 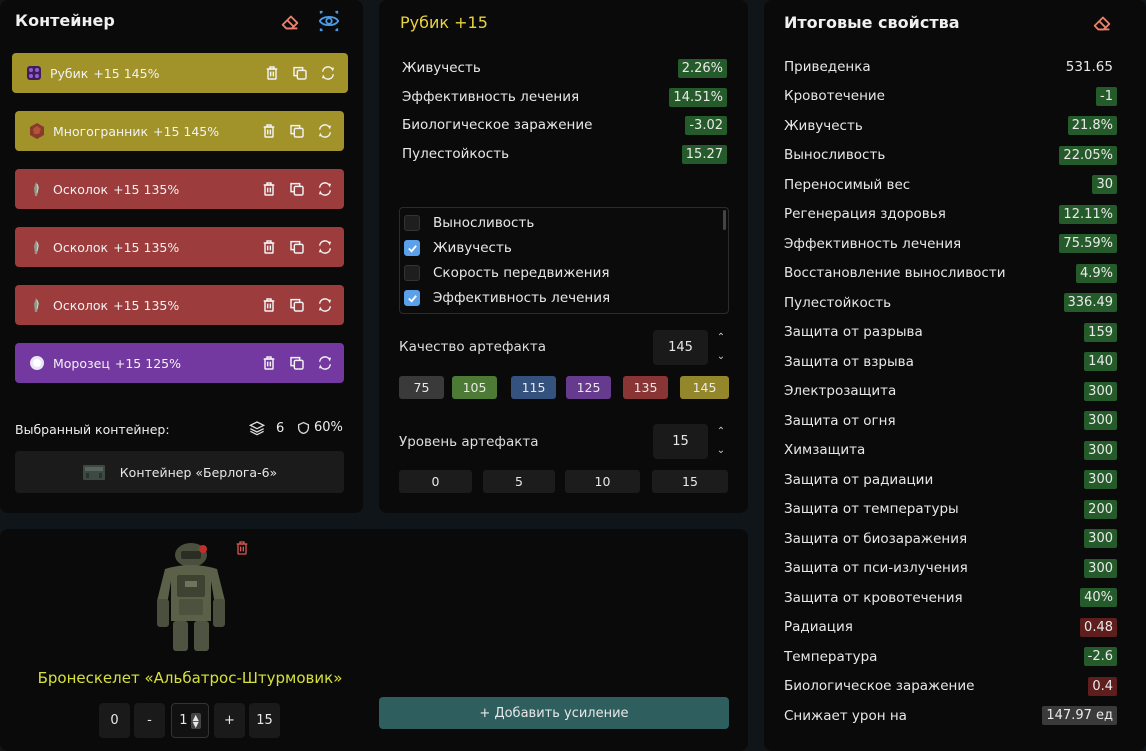 I want to click on option-label: Эффективность лечения, so click(x=522, y=298).